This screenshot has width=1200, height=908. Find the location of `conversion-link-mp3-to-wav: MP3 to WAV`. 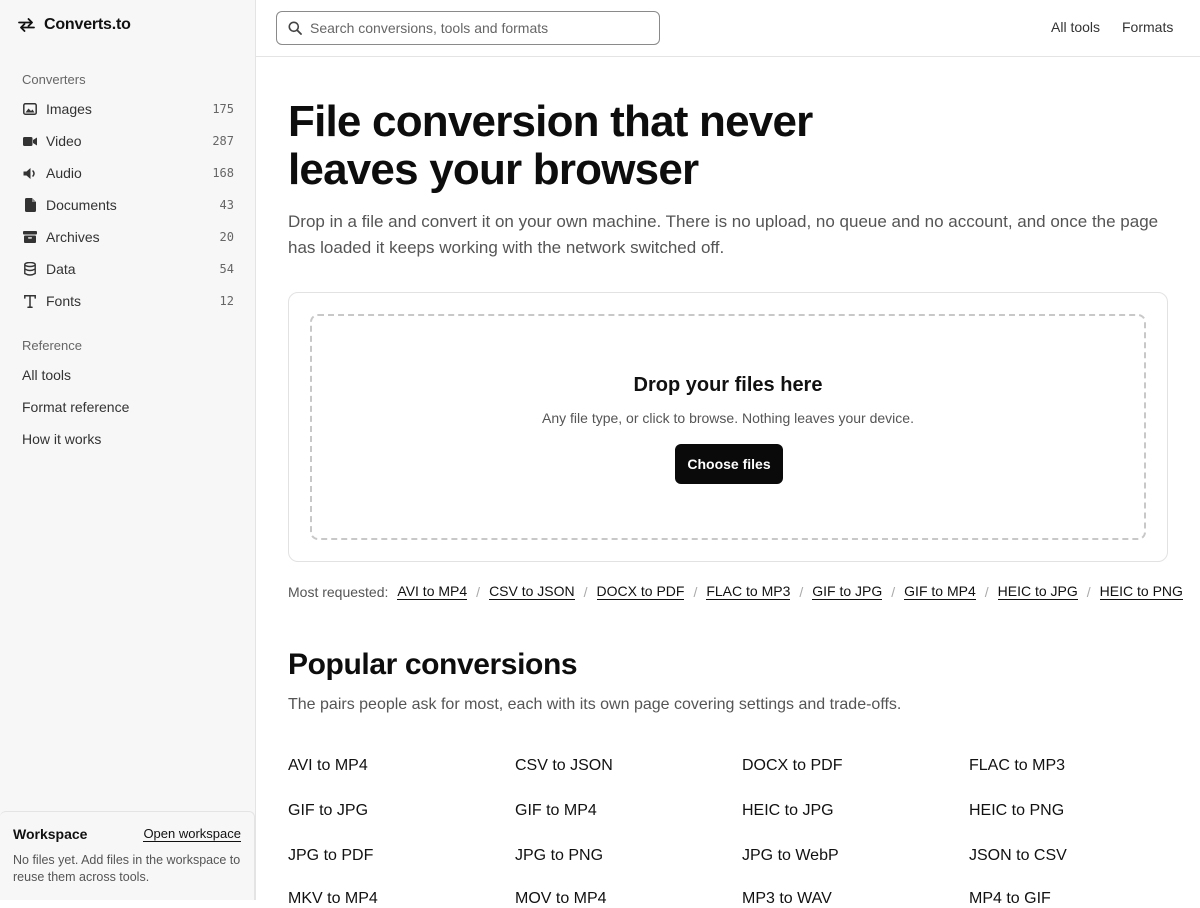

conversion-link-mp3-to-wav: MP3 to WAV is located at coordinates (787, 899).